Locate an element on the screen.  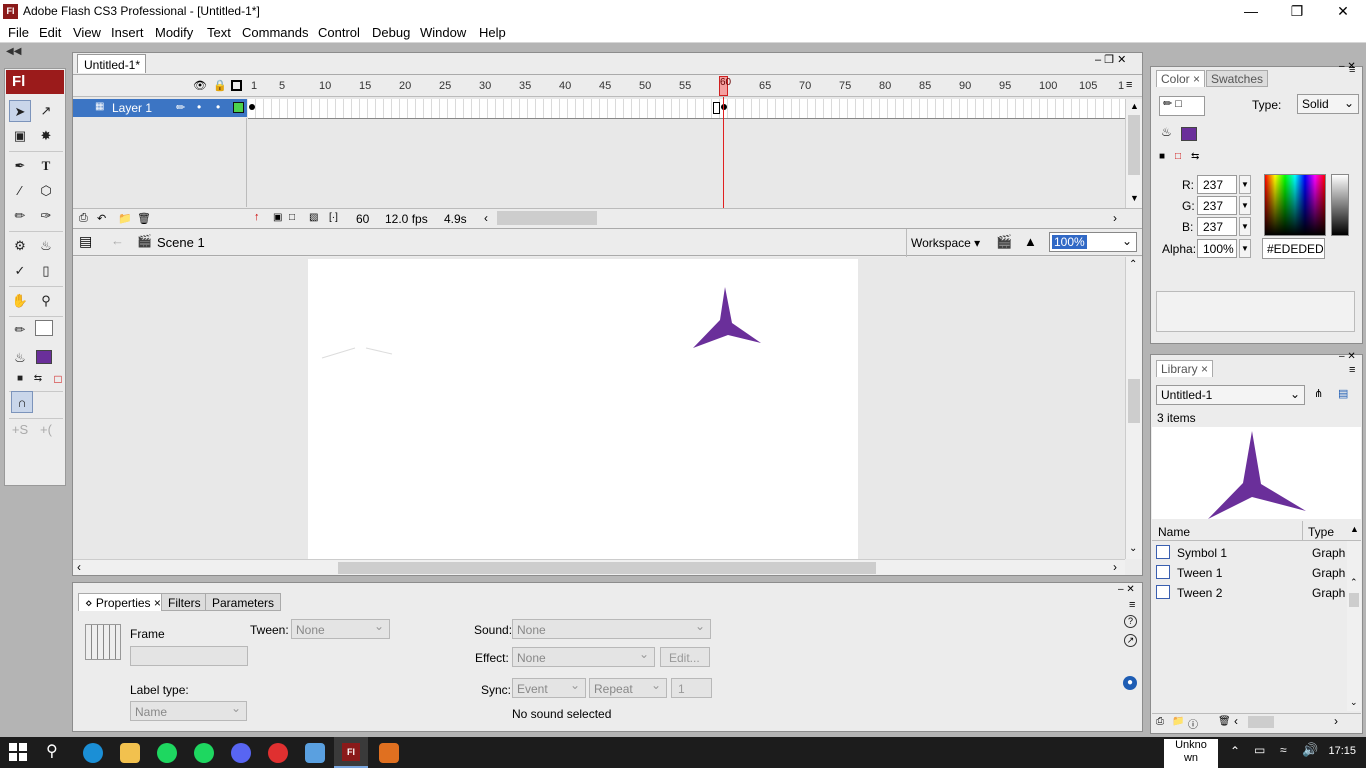
document-tab: Untitled-1* is located at coordinates (111, 63).